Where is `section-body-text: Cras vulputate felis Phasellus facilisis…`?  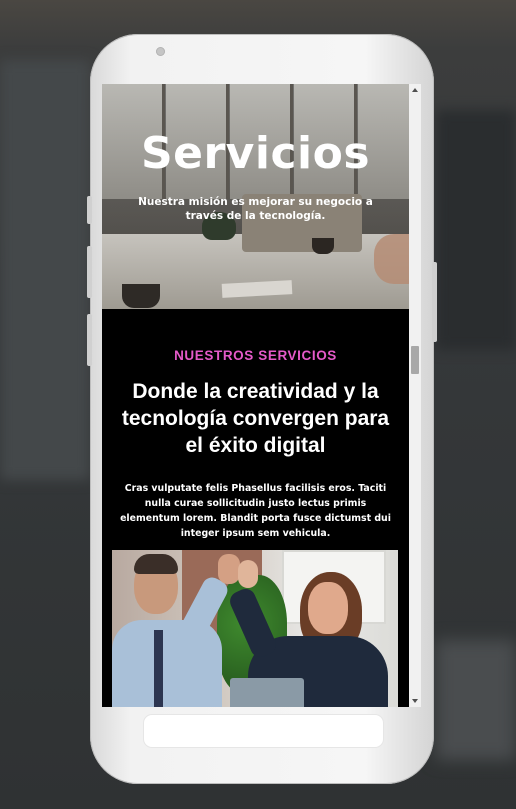 section-body-text: Cras vulputate felis Phasellus facilisis… is located at coordinates (255, 511).